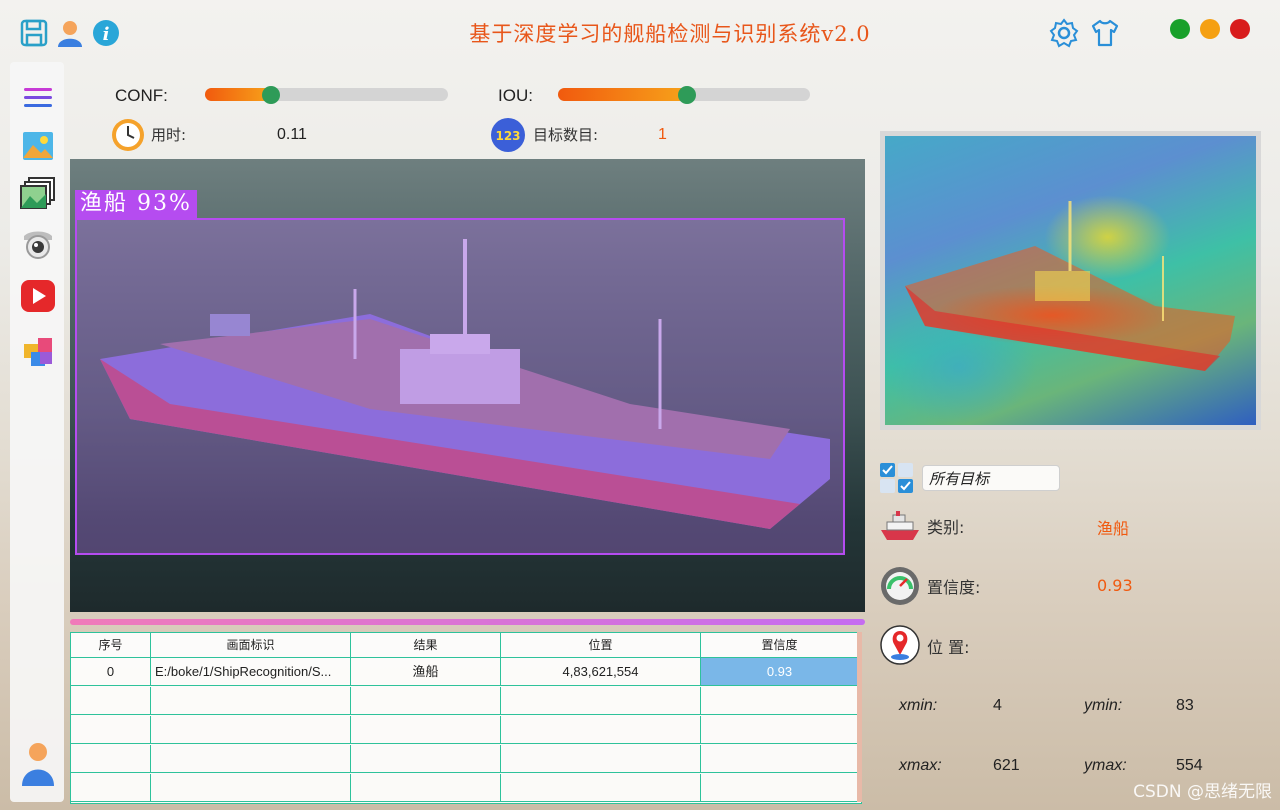  What do you see at coordinates (128, 135) in the screenshot?
I see `clock-icon` at bounding box center [128, 135].